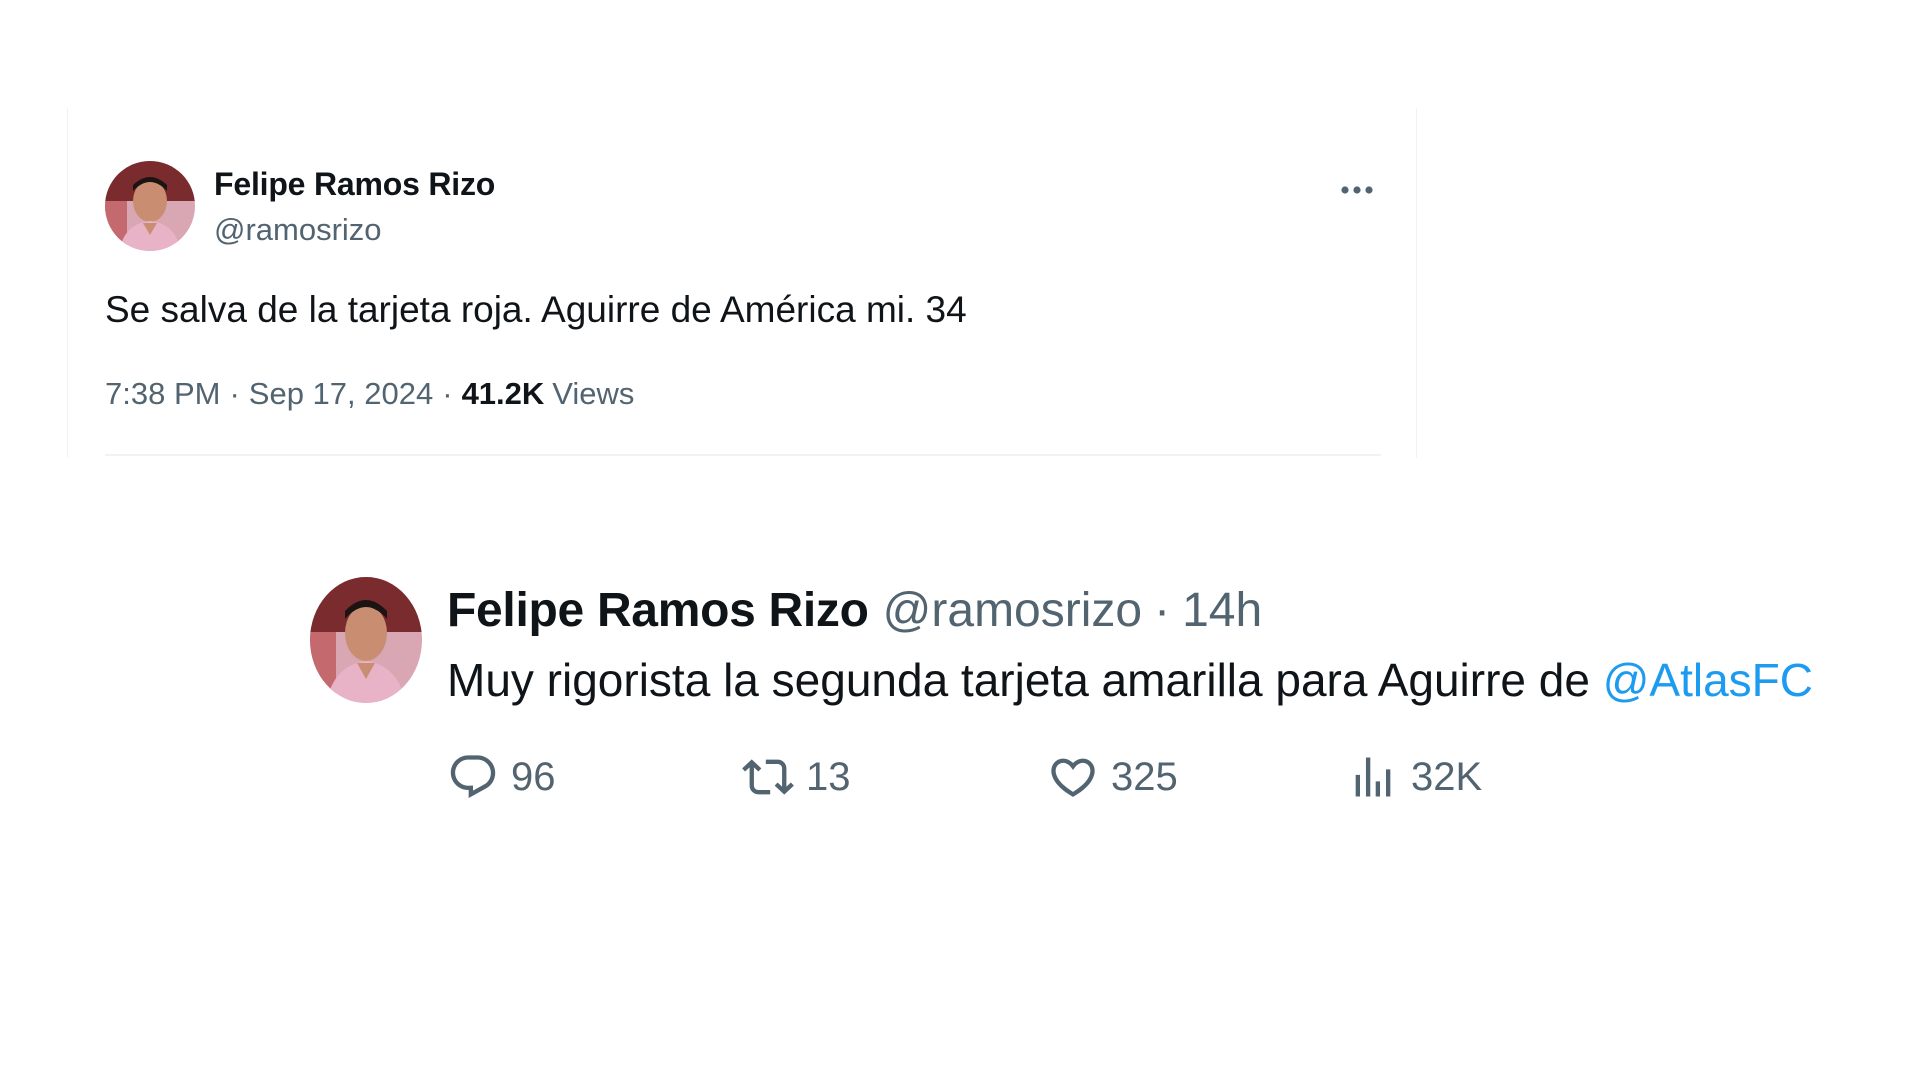 The height and width of the screenshot is (1080, 1920). What do you see at coordinates (1222, 610) in the screenshot?
I see `tweet-time: 14h` at bounding box center [1222, 610].